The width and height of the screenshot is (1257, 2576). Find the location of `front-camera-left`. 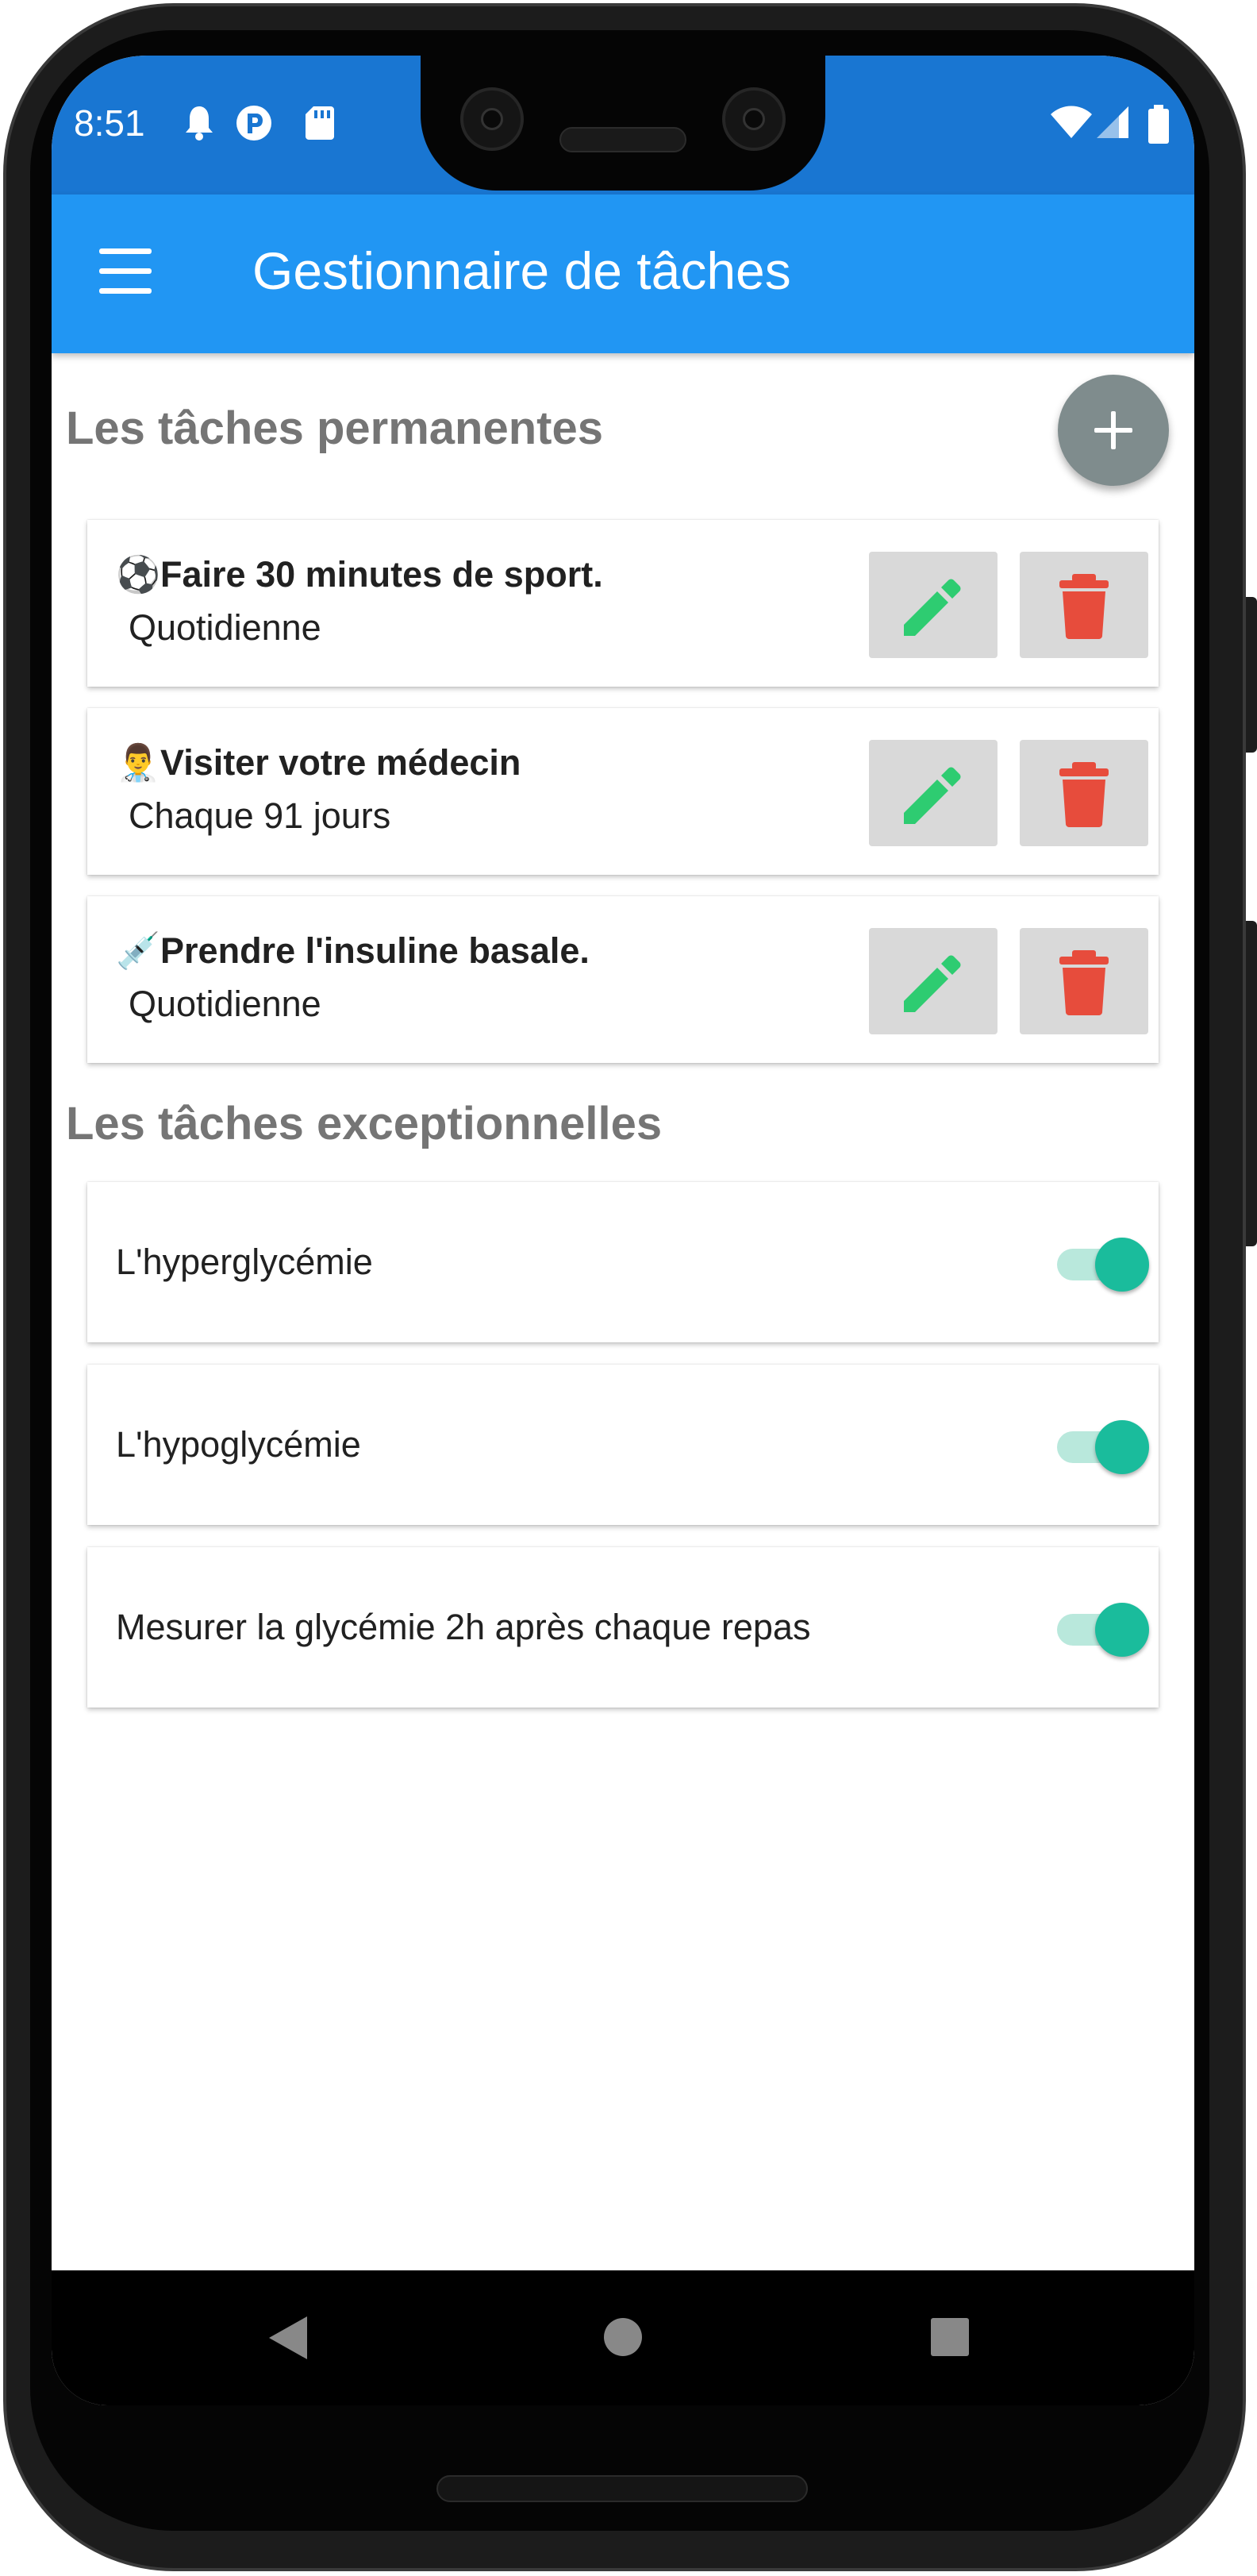

front-camera-left is located at coordinates (492, 119).